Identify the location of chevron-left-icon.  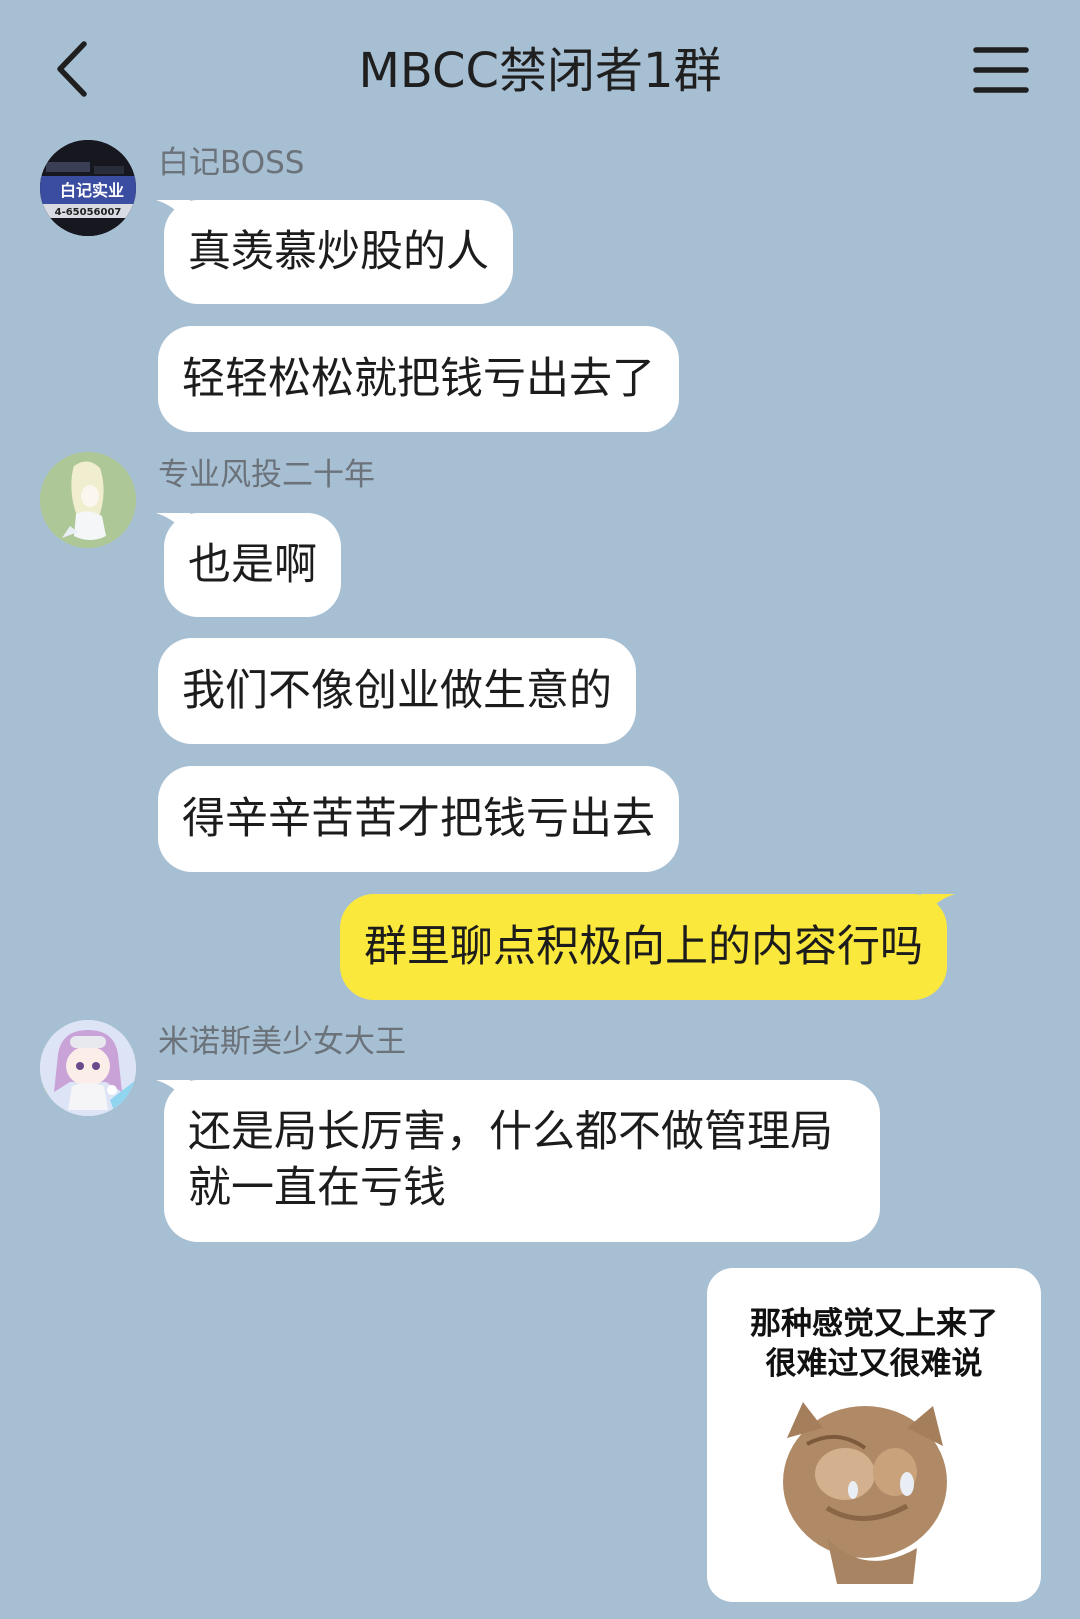
(72, 69).